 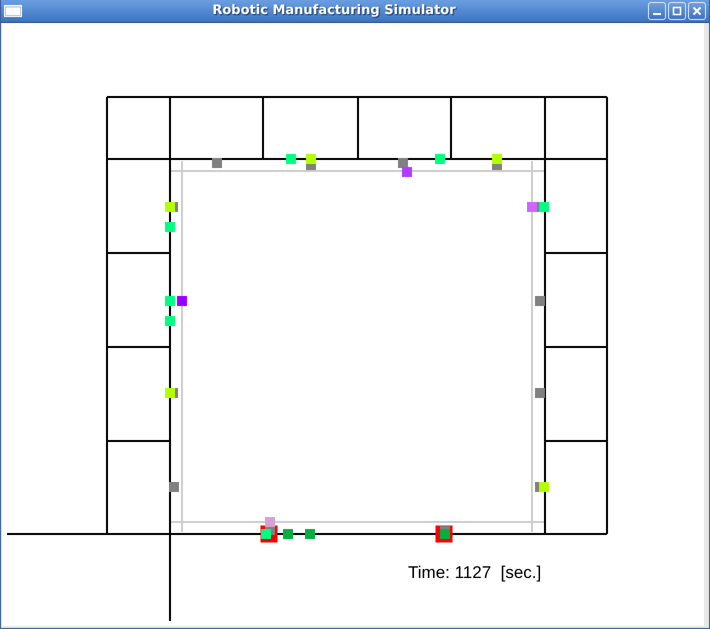 I want to click on time-readout: Time: 1127 [sec.], so click(x=475, y=573).